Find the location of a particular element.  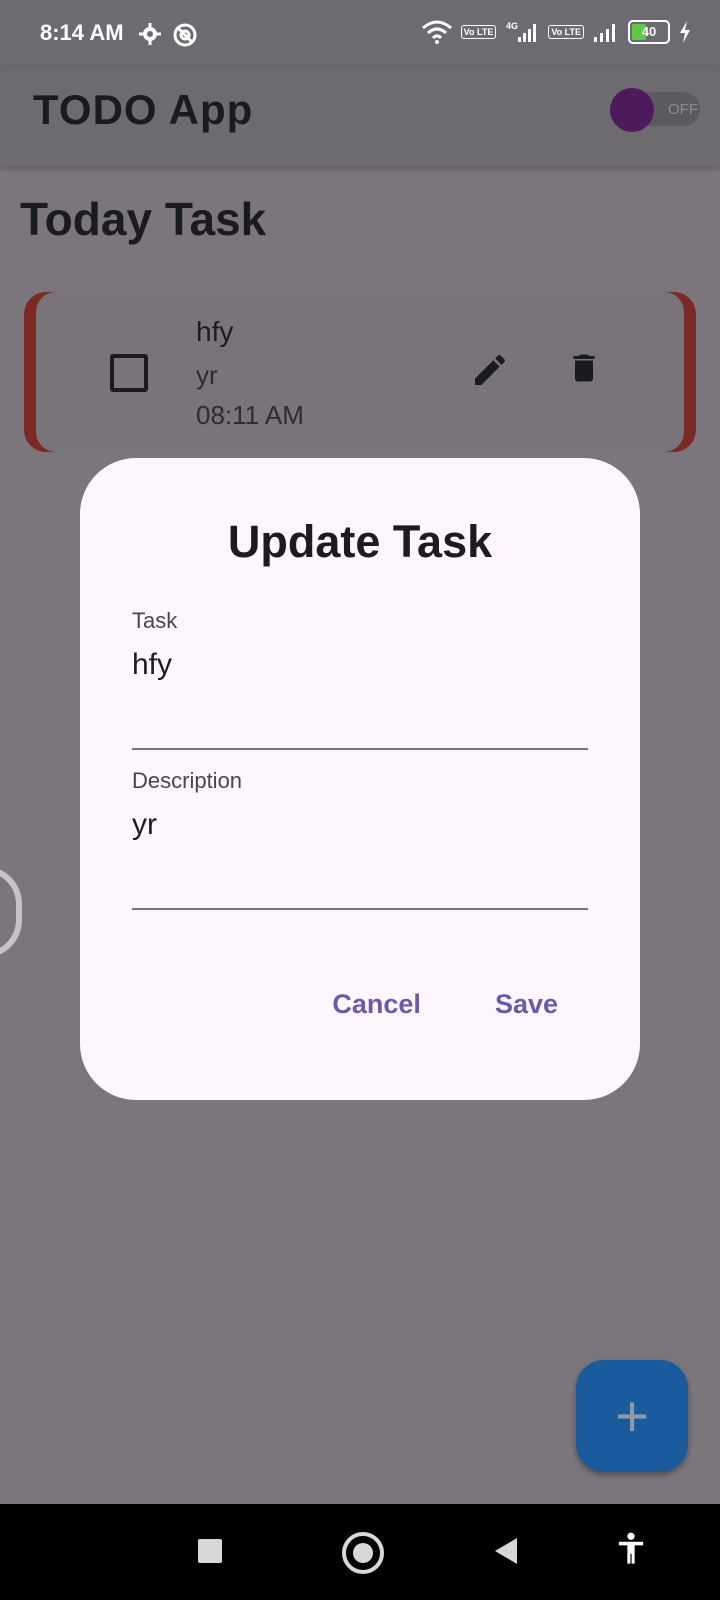

status-time: 8:14 AM is located at coordinates (82, 32).